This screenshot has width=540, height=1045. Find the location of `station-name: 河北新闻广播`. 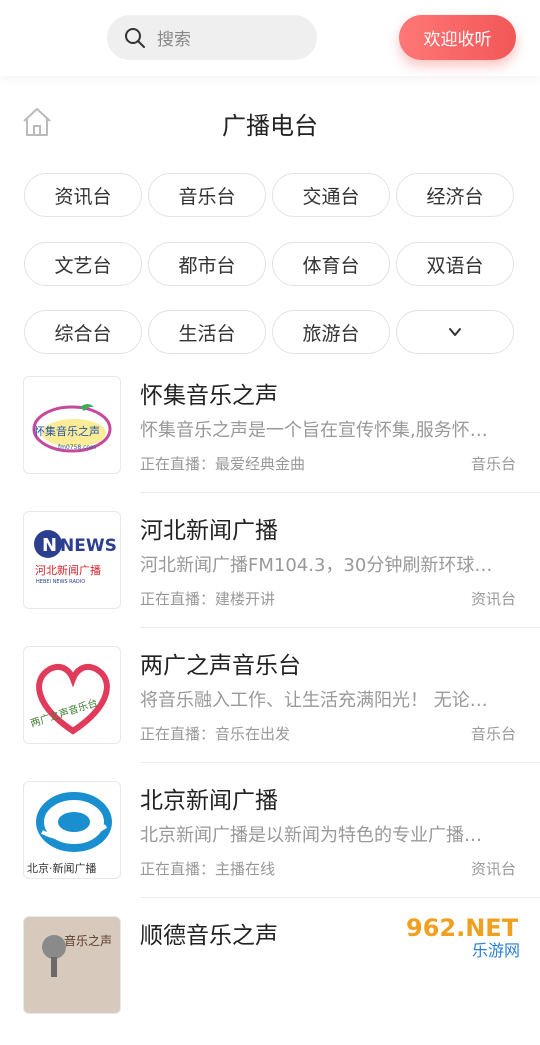

station-name: 河北新闻广播 is located at coordinates (209, 531).